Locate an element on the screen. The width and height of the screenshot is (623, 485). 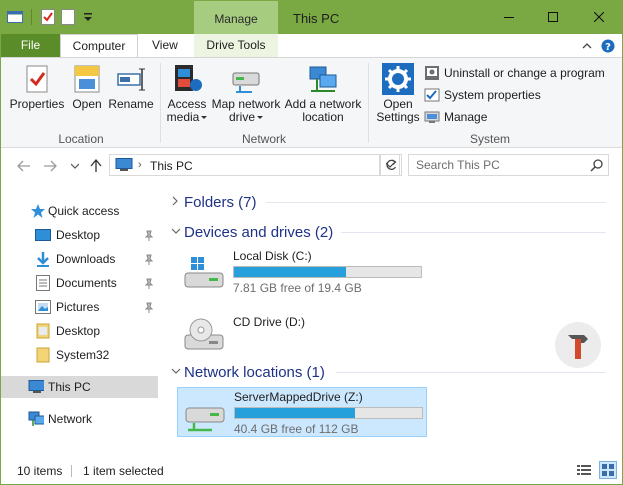
group-devices-and-drives: Devices and drives (2) is located at coordinates (391, 232).